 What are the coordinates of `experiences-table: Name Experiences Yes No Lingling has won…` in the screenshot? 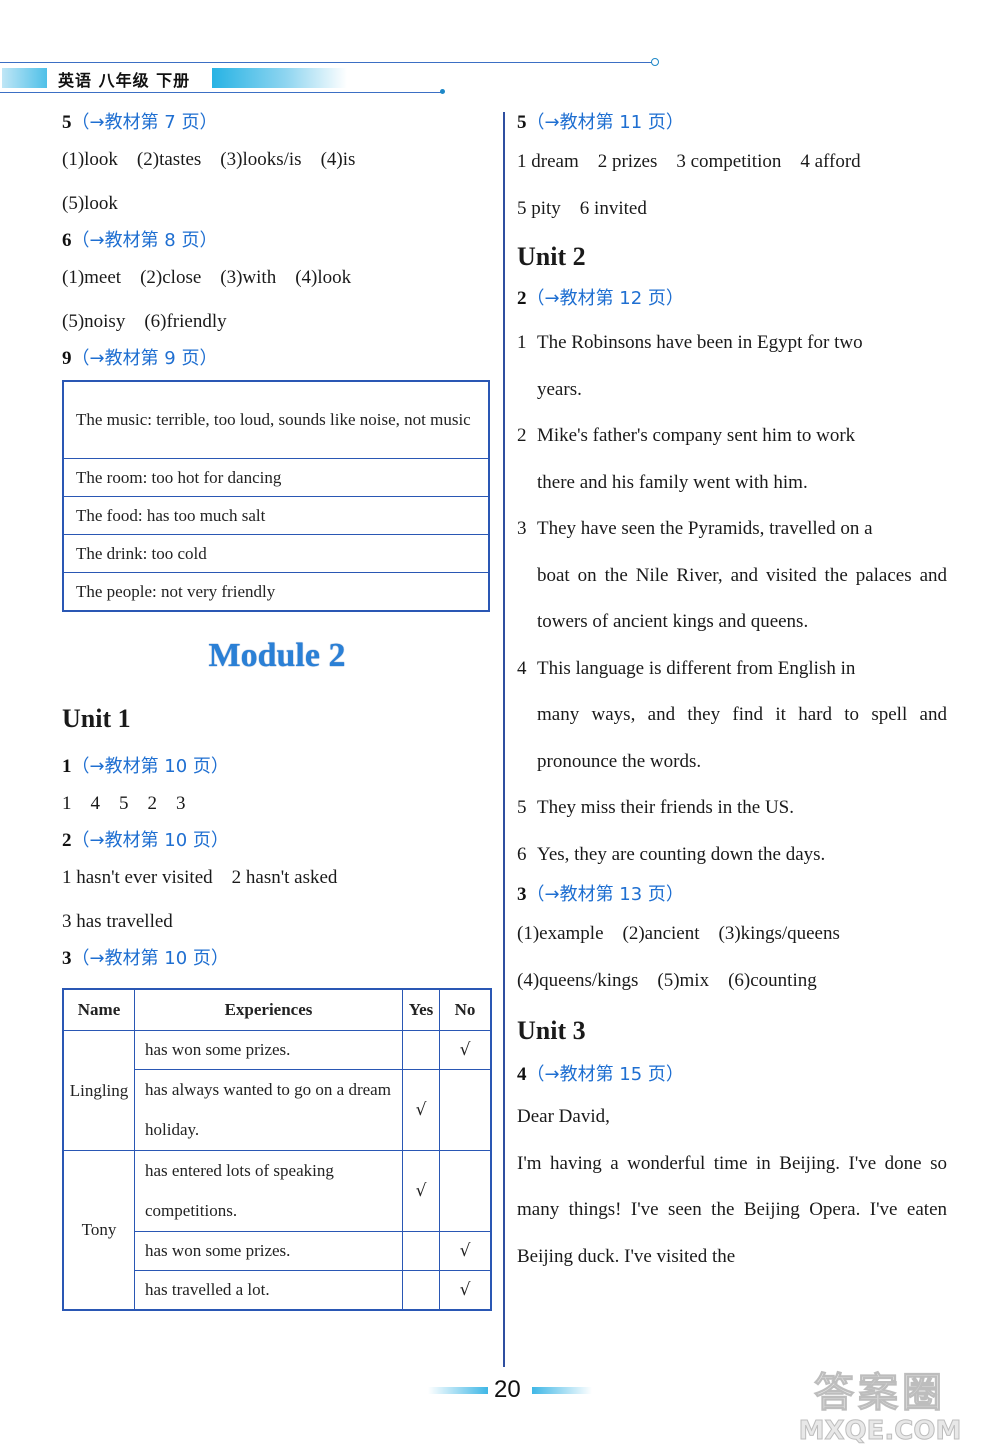 It's located at (277, 1149).